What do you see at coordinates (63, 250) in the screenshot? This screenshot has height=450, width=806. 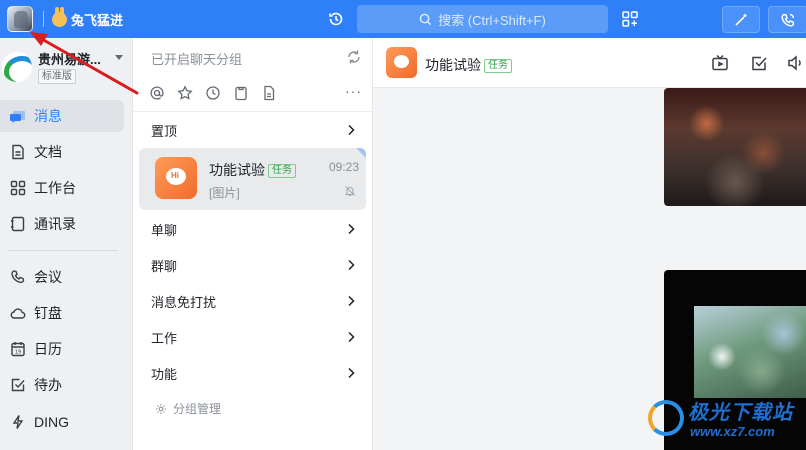 I see `nav-divider` at bounding box center [63, 250].